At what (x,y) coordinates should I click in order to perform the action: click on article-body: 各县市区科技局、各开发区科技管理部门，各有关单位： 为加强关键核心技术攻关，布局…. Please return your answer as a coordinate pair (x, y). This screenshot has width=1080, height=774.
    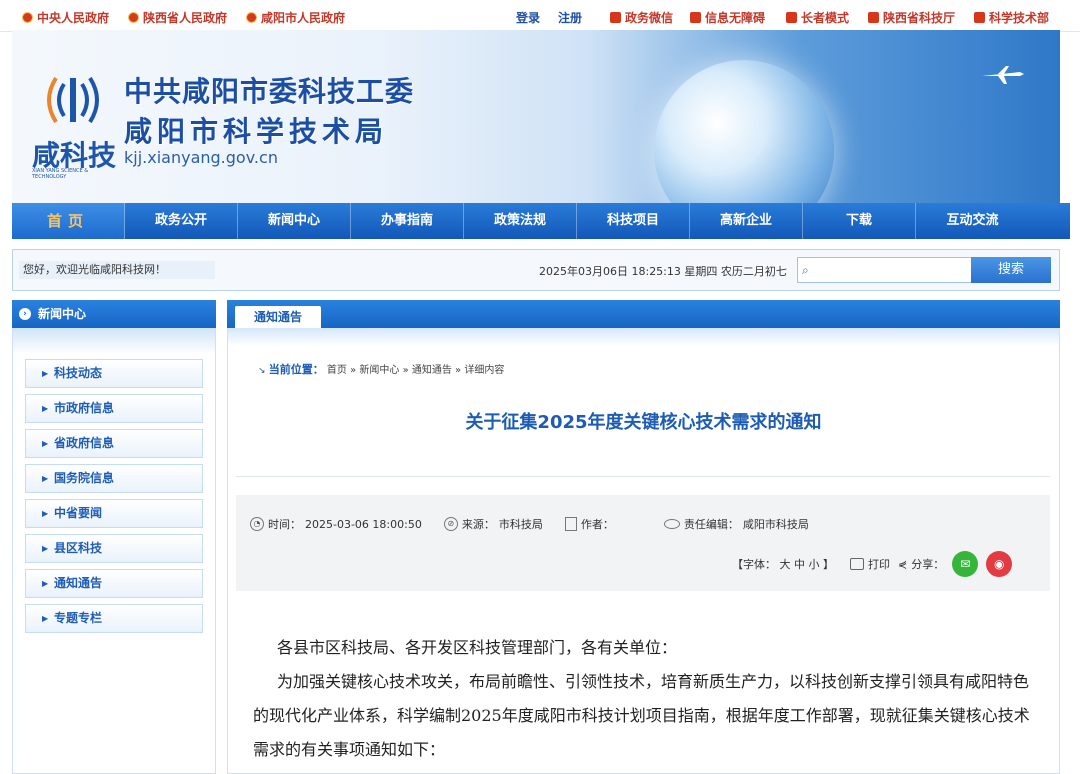
    Looking at the image, I should click on (643, 699).